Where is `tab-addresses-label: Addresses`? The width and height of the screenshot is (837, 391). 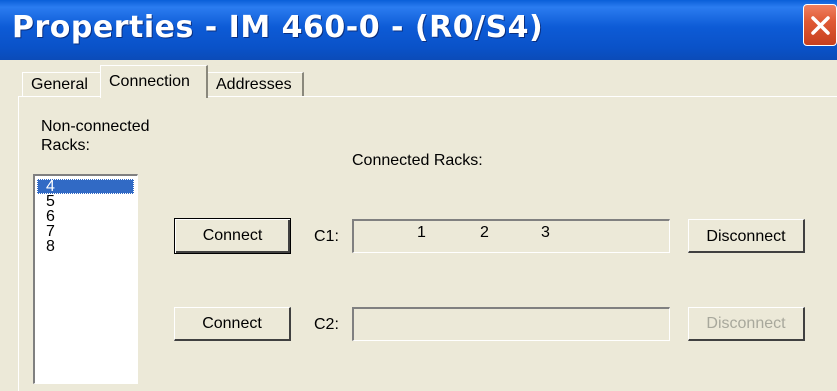 tab-addresses-label: Addresses is located at coordinates (254, 84).